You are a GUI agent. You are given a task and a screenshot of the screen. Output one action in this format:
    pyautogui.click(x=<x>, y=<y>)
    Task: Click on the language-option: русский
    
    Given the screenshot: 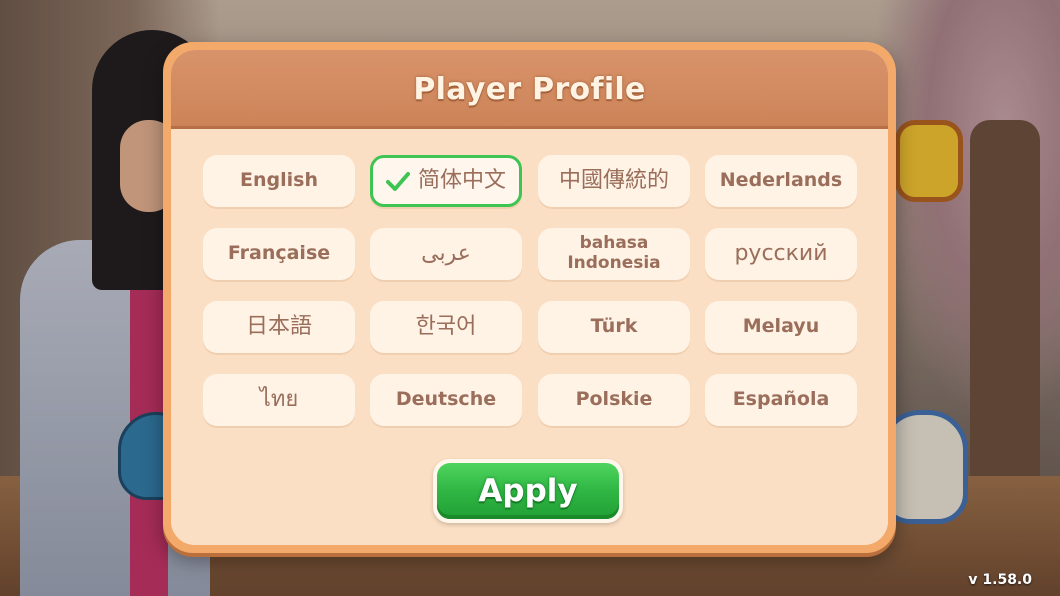 What is the action you would take?
    pyautogui.click(x=781, y=254)
    